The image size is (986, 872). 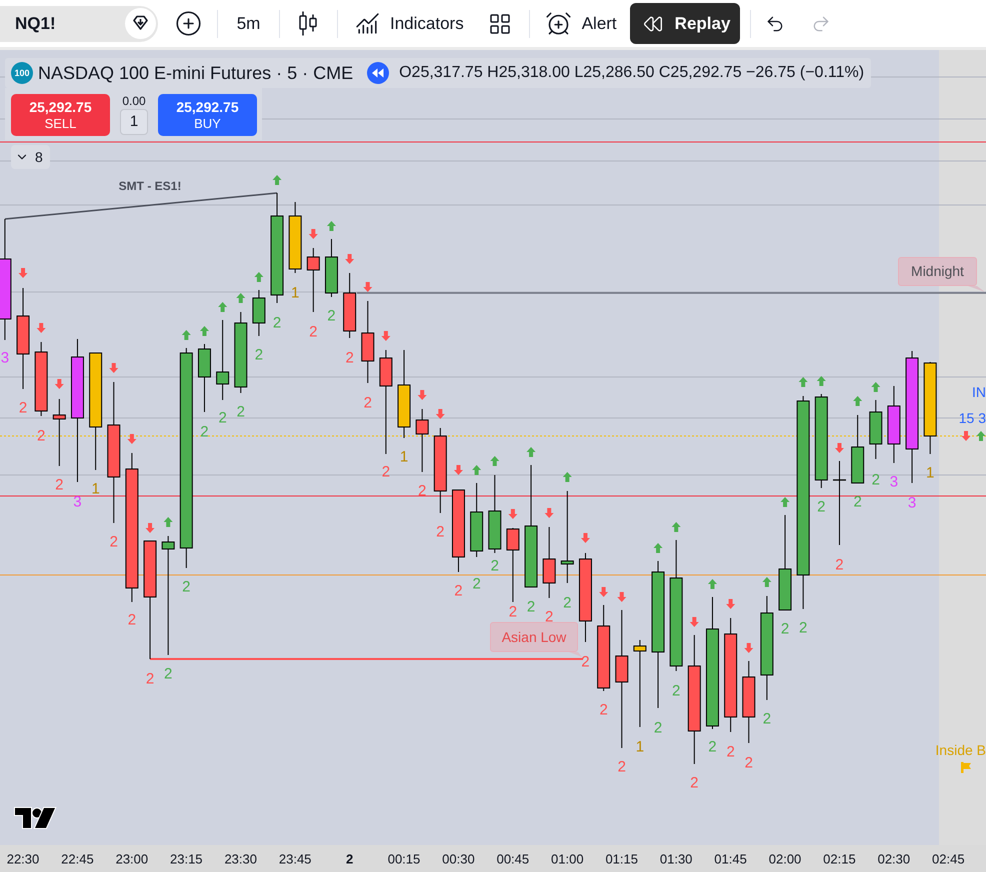 What do you see at coordinates (948, 858) in the screenshot?
I see `time-label: 02:45` at bounding box center [948, 858].